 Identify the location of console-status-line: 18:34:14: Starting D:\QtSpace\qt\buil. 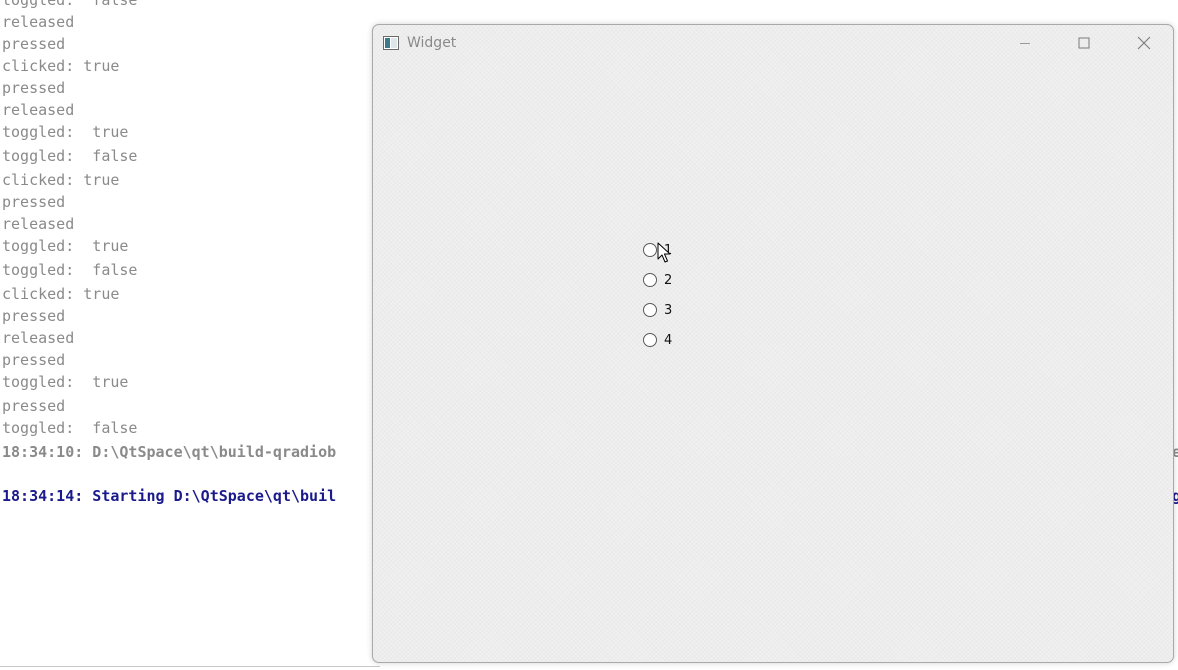
(169, 496).